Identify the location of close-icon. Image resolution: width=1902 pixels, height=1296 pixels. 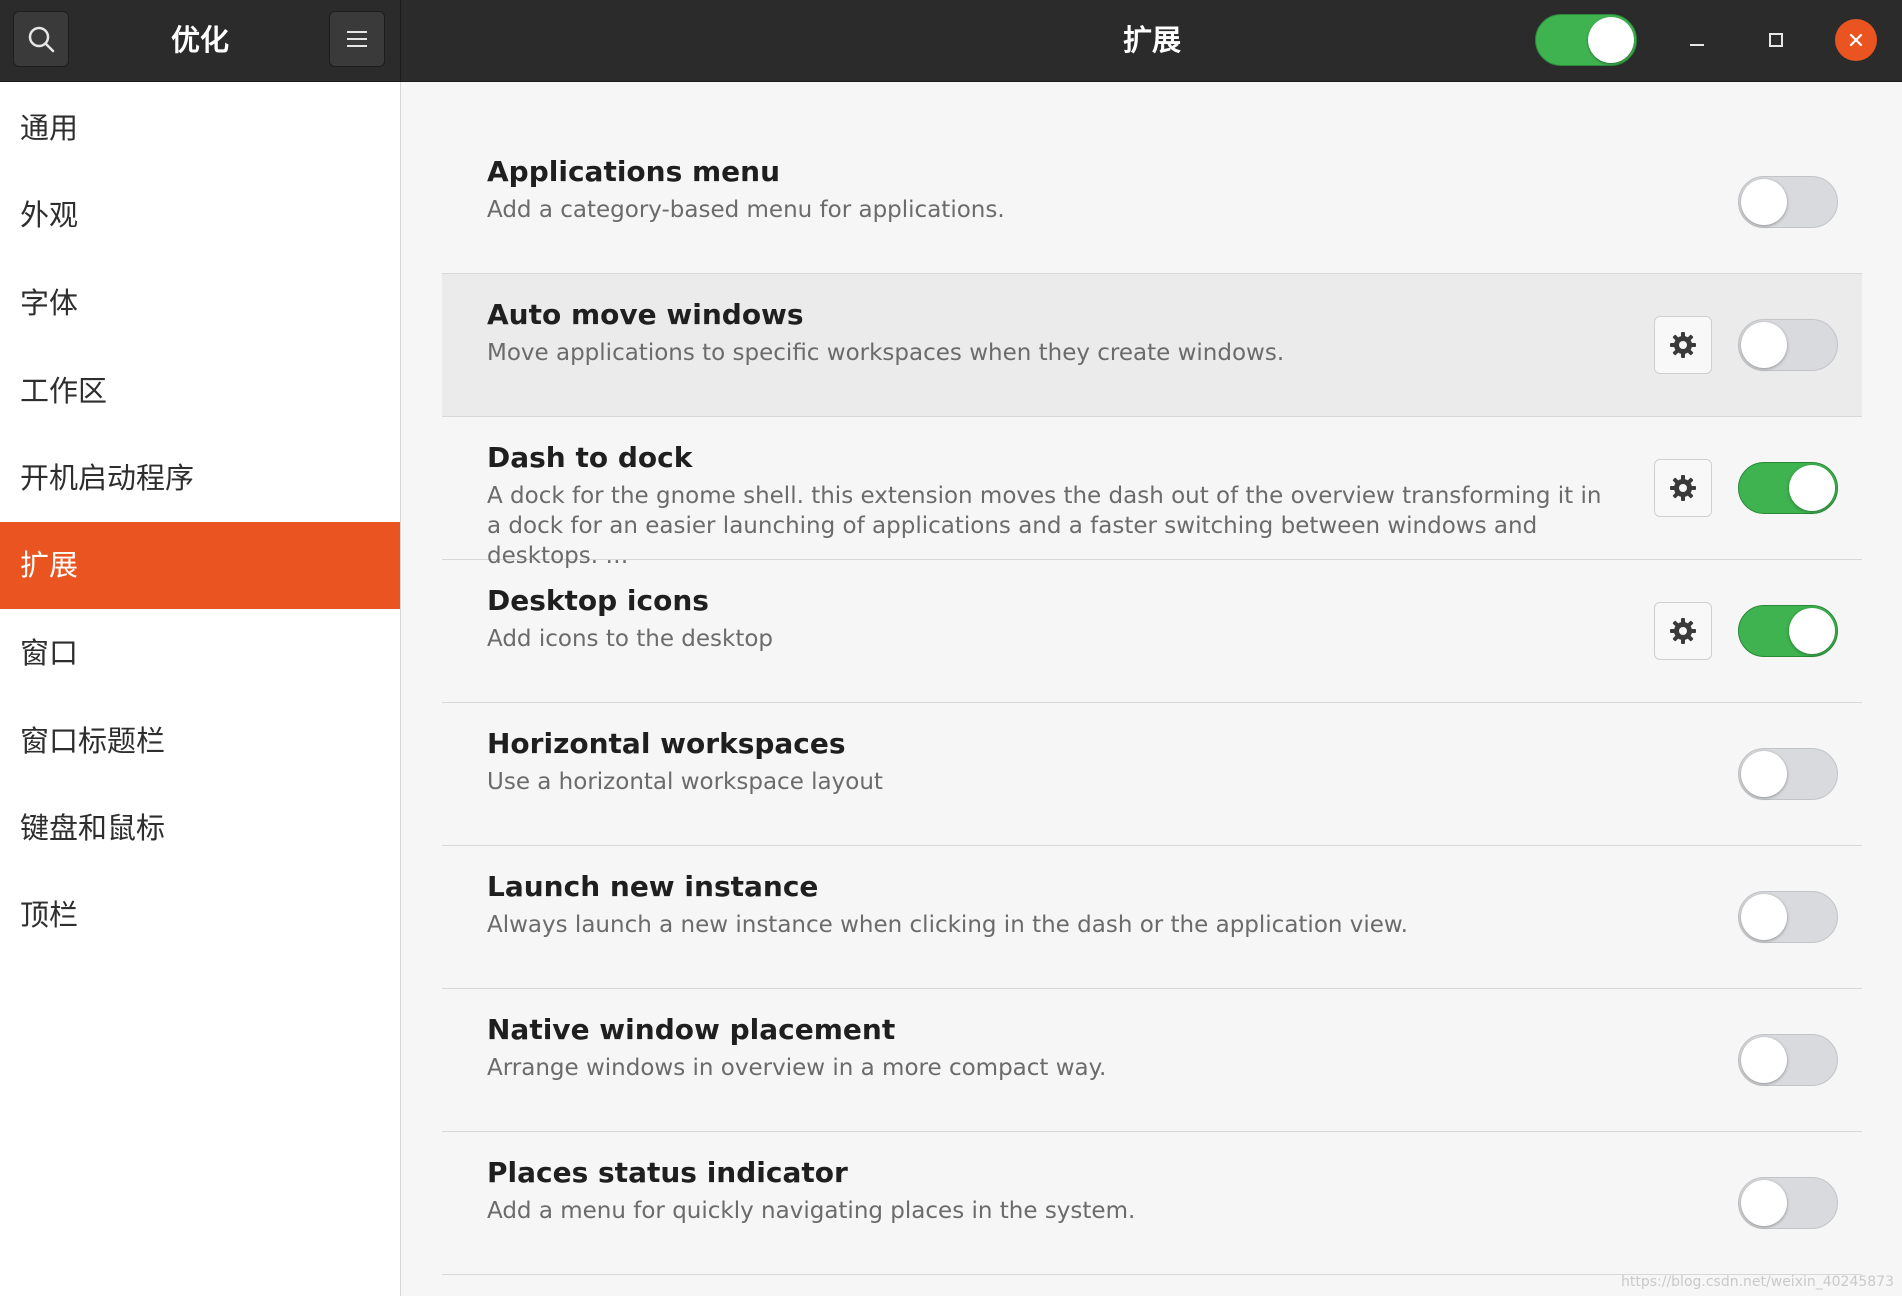
(1856, 40).